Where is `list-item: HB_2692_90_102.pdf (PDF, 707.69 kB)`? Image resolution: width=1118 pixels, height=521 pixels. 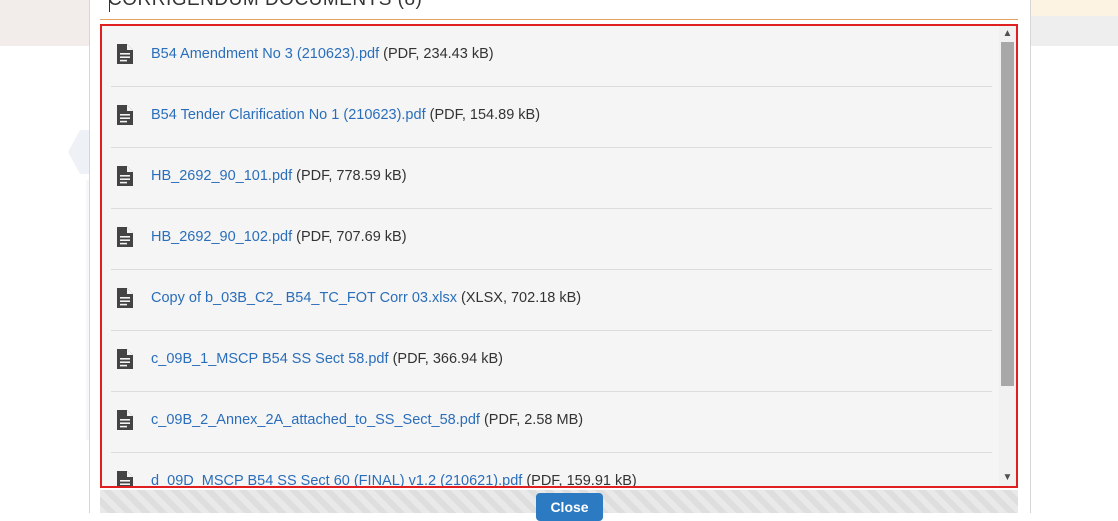
list-item: HB_2692_90_102.pdf (PDF, 707.69 kB) is located at coordinates (551, 239).